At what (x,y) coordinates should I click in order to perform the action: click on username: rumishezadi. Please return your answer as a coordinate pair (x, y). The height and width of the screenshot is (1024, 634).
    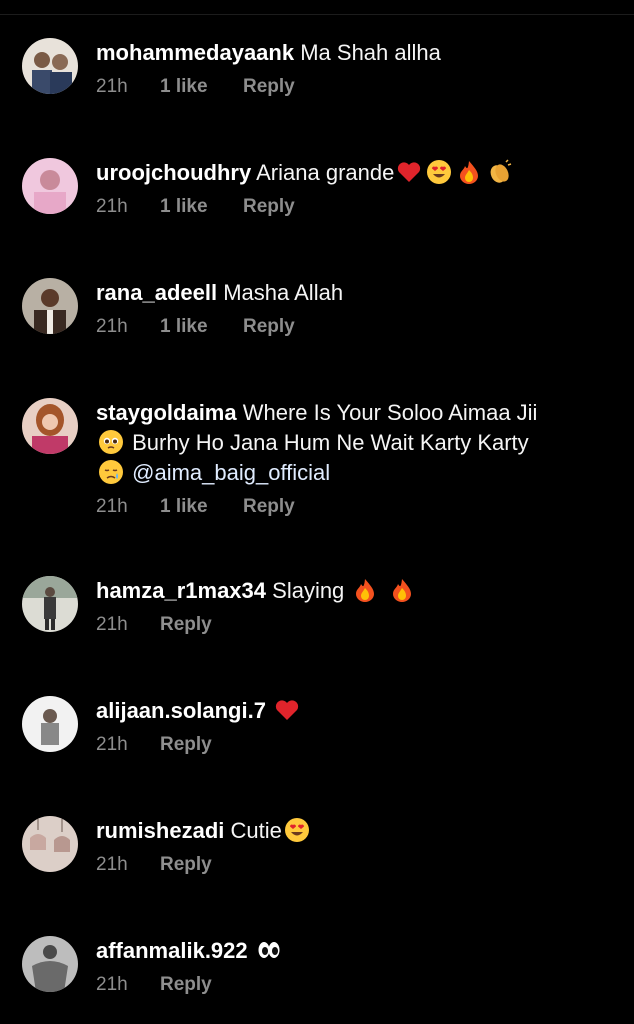
    Looking at the image, I should click on (160, 830).